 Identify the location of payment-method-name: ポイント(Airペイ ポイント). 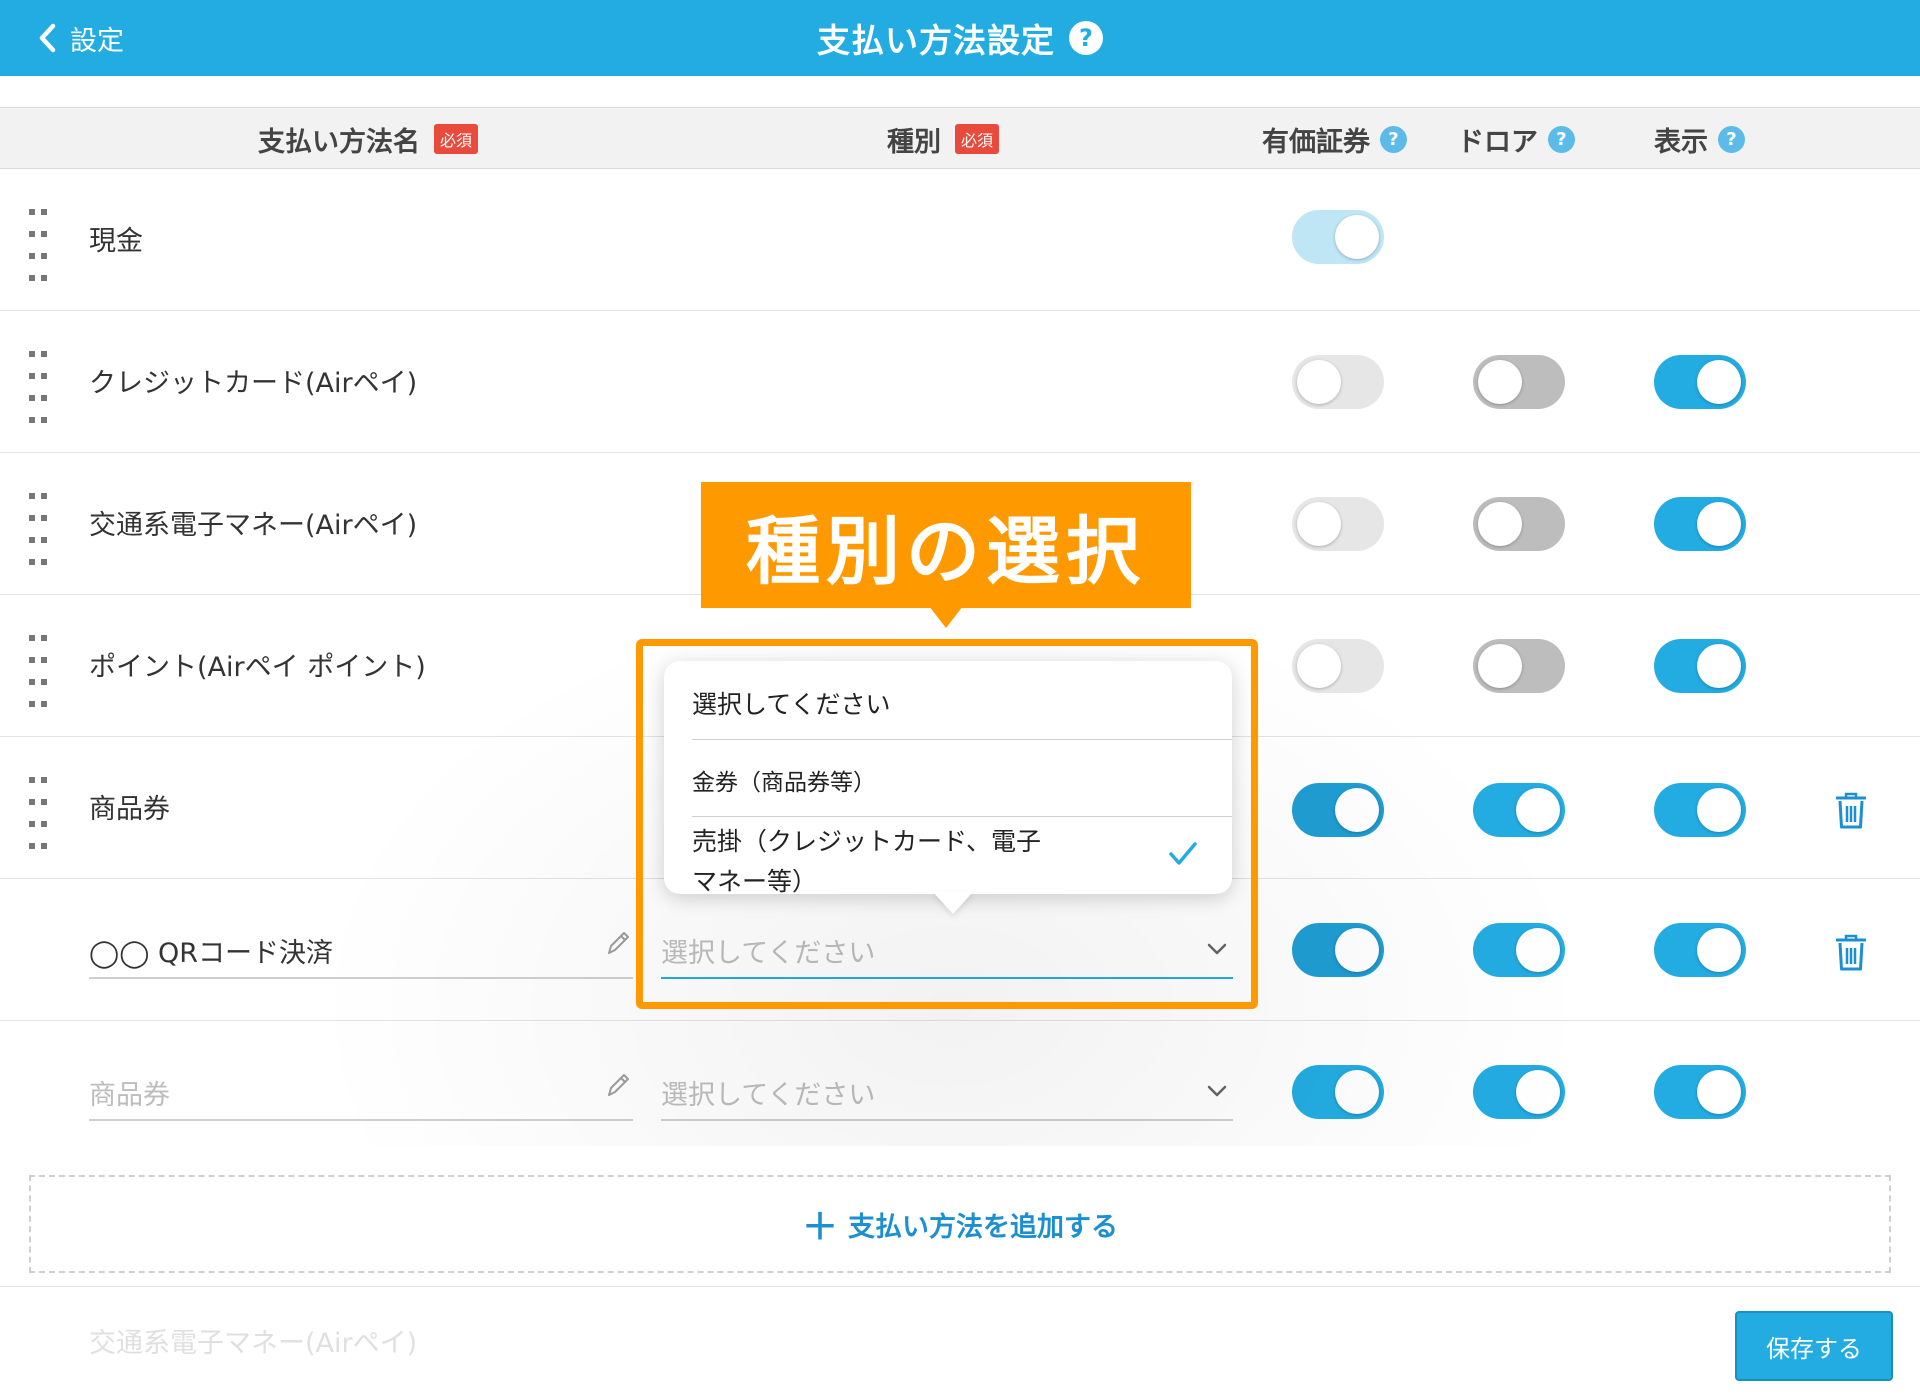
(257, 667).